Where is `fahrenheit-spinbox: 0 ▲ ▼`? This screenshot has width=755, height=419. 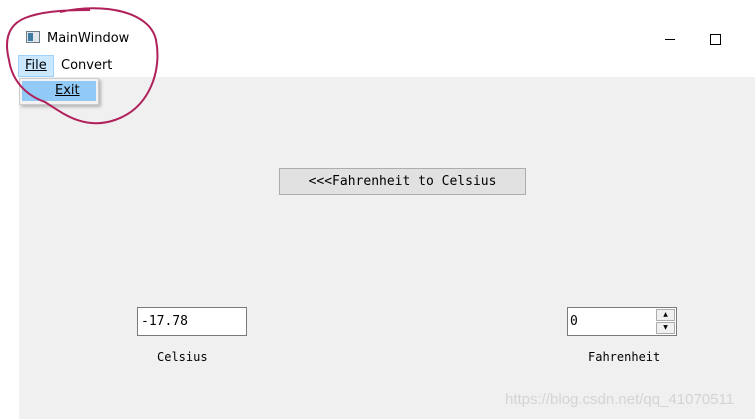 fahrenheit-spinbox: 0 ▲ ▼ is located at coordinates (622, 321).